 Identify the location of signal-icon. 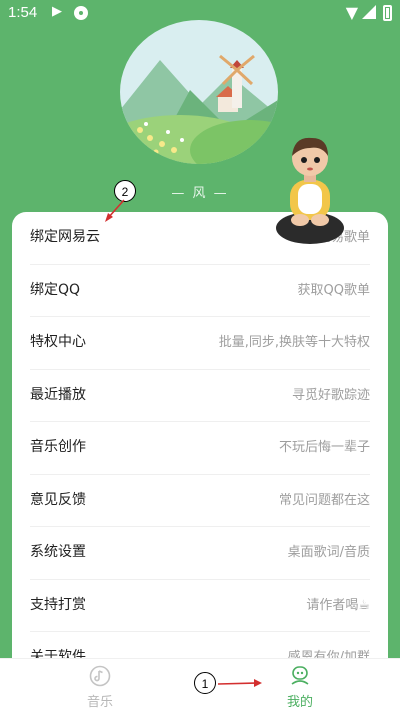
(369, 12).